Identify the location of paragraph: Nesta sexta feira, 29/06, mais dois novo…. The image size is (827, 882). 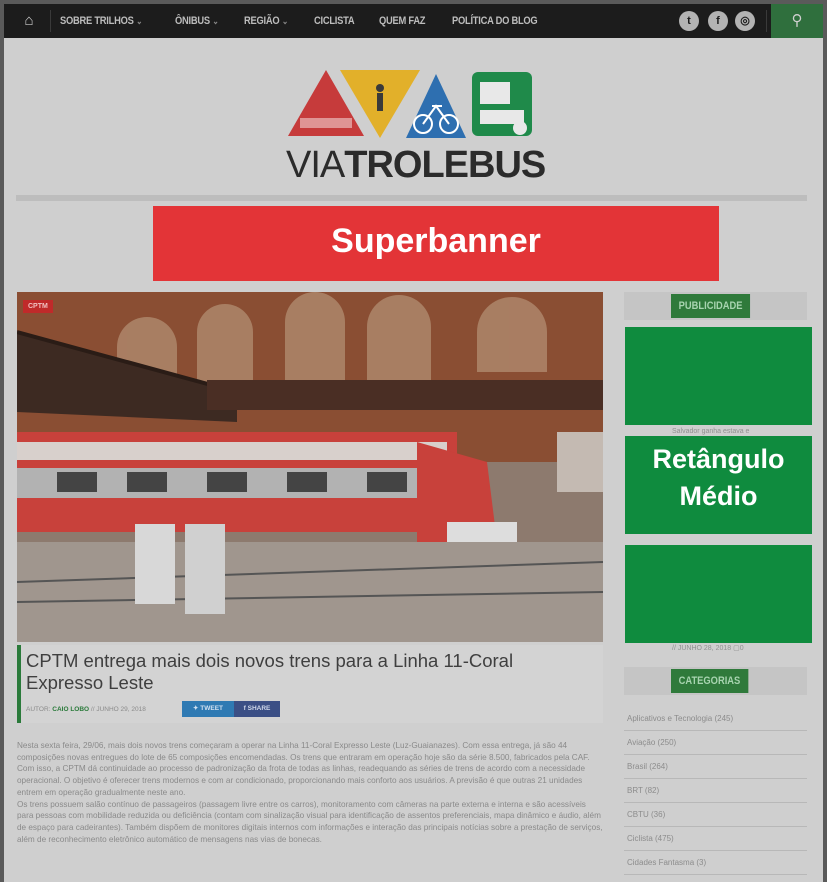
(303, 751).